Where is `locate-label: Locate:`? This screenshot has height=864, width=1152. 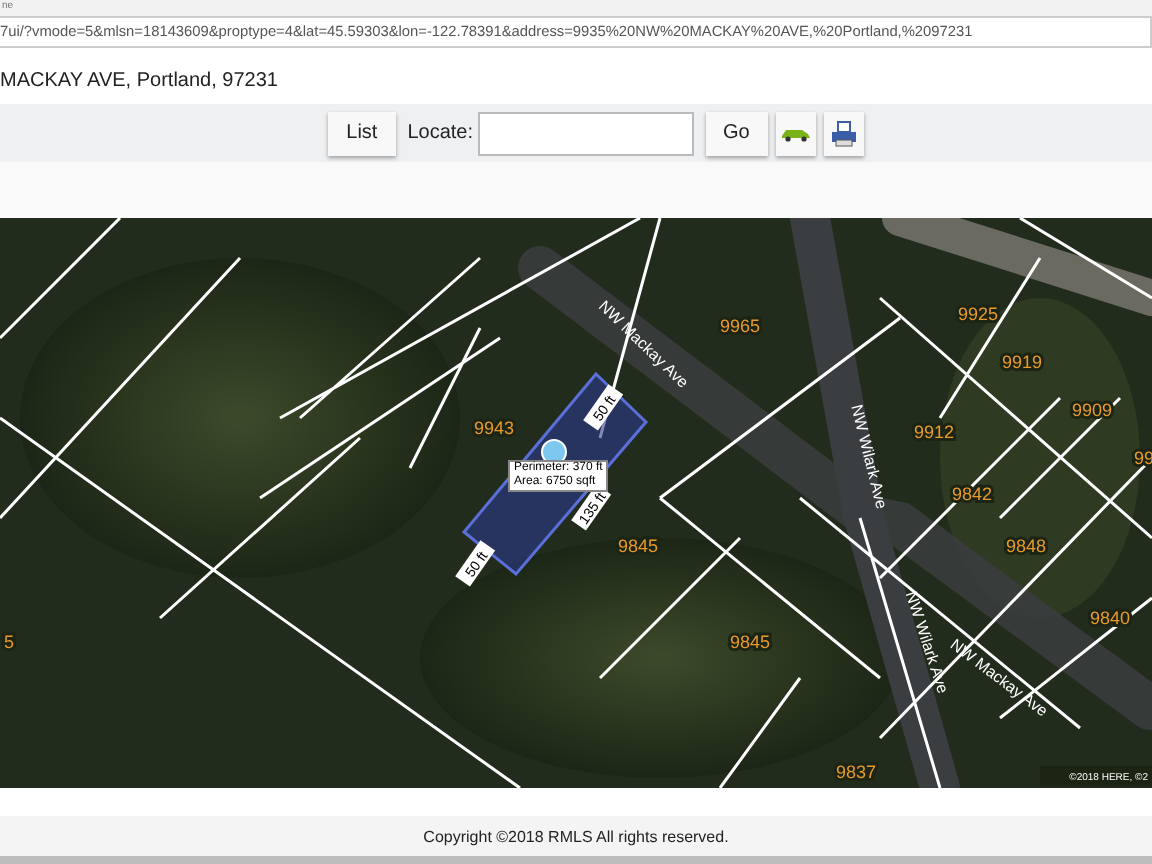 locate-label: Locate: is located at coordinates (440, 133).